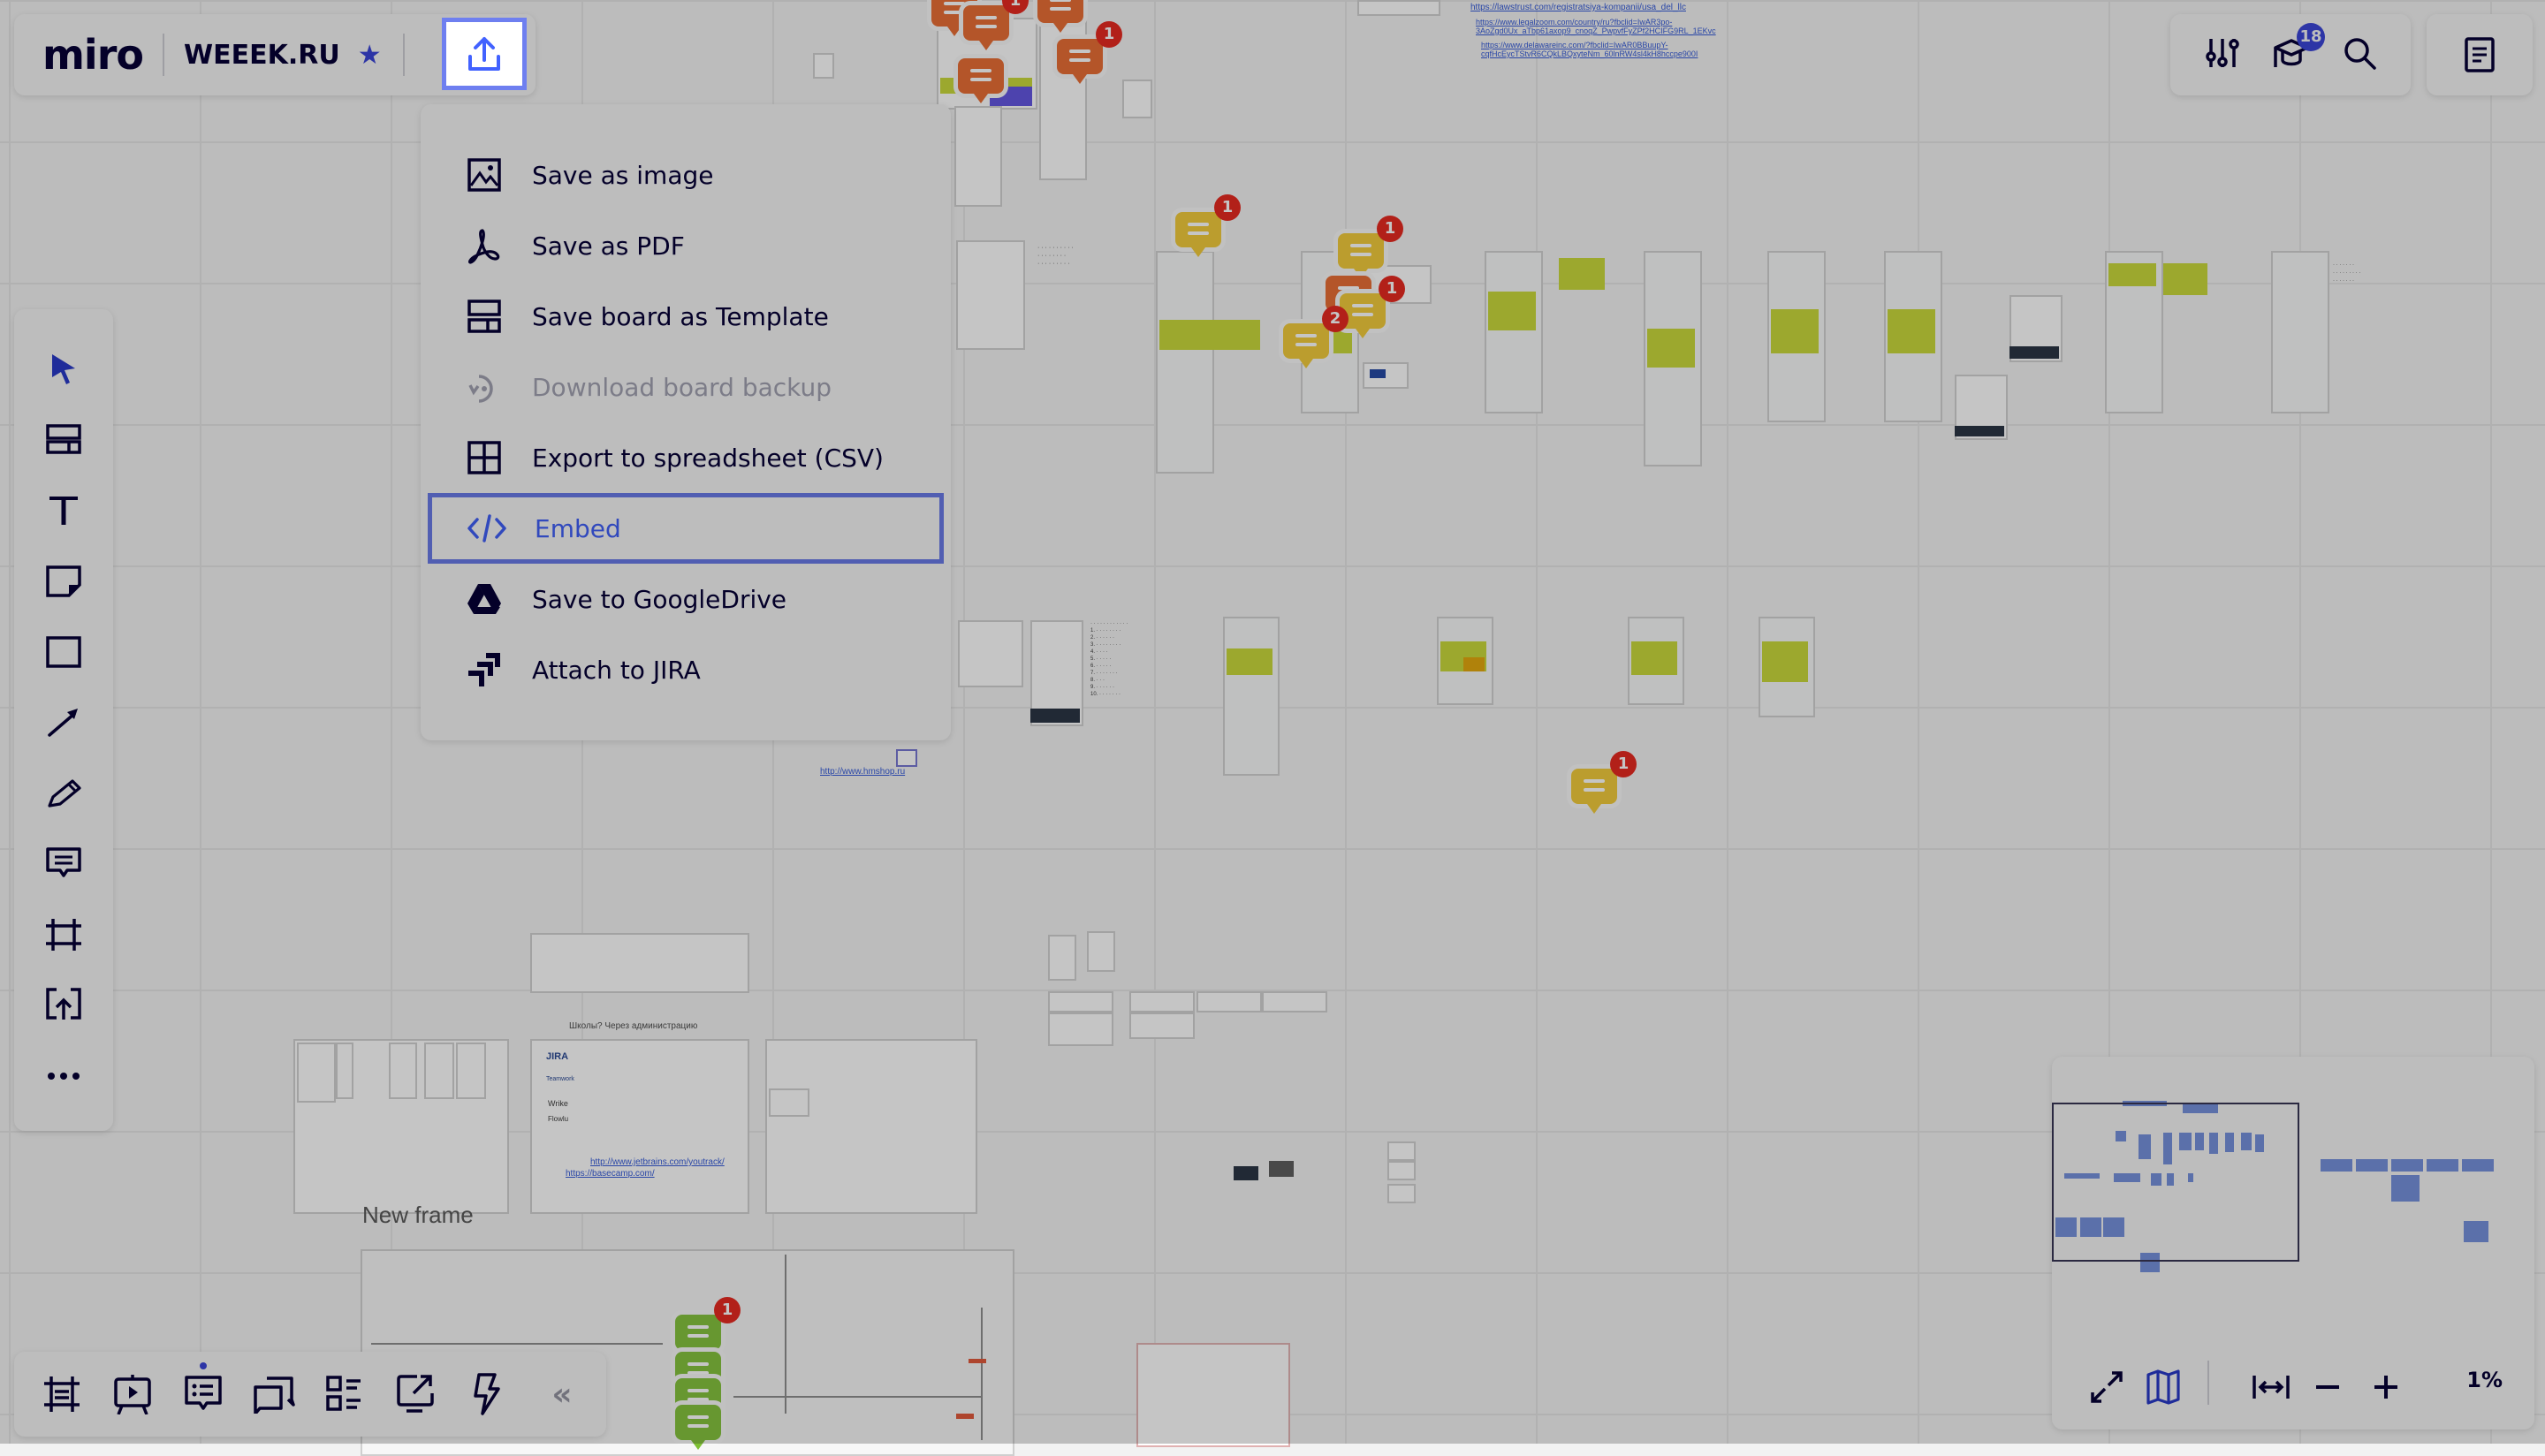  I want to click on menu-item-save-pdf: Save as PDF, so click(686, 246).